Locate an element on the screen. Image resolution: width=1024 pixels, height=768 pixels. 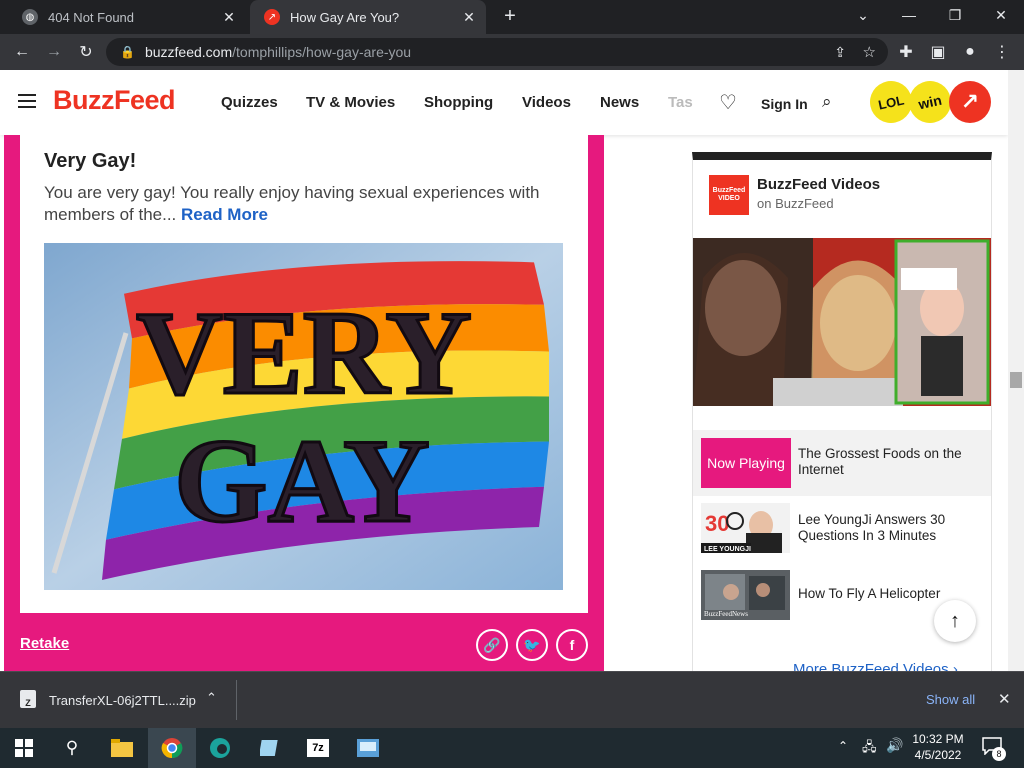
globe-icon: ◍ is located at coordinates (30, 17).